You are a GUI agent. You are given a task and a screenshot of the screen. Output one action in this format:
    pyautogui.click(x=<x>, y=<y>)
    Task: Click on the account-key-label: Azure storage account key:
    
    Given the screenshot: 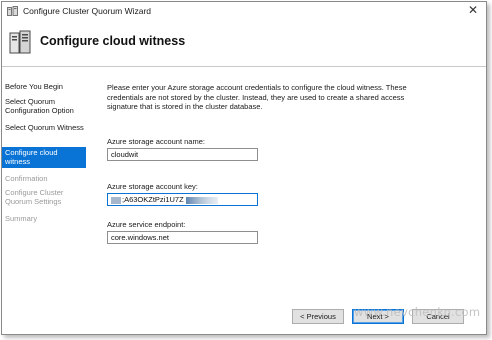 What is the action you would take?
    pyautogui.click(x=152, y=186)
    